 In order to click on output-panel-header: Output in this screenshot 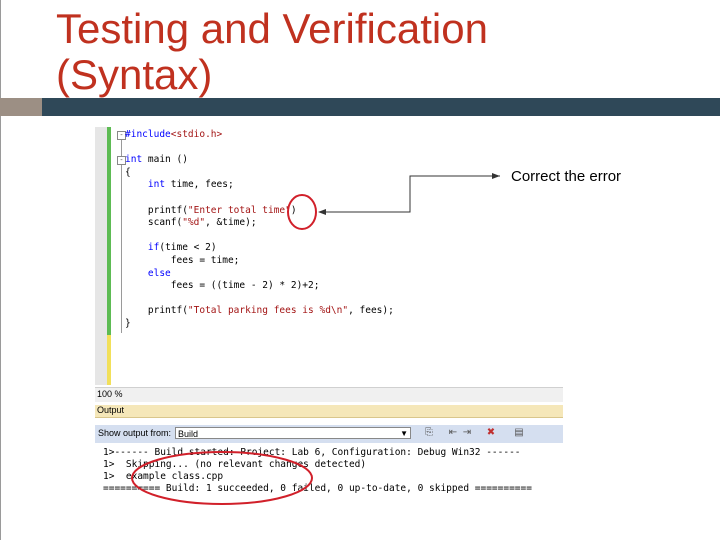, I will do `click(329, 411)`.